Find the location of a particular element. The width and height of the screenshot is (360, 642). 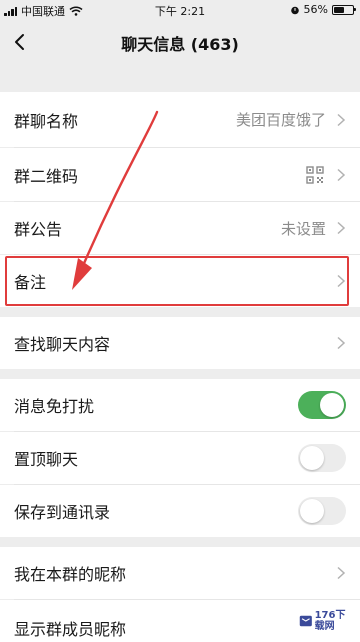

nav-bar: 聊天信息 (463) is located at coordinates (180, 42).